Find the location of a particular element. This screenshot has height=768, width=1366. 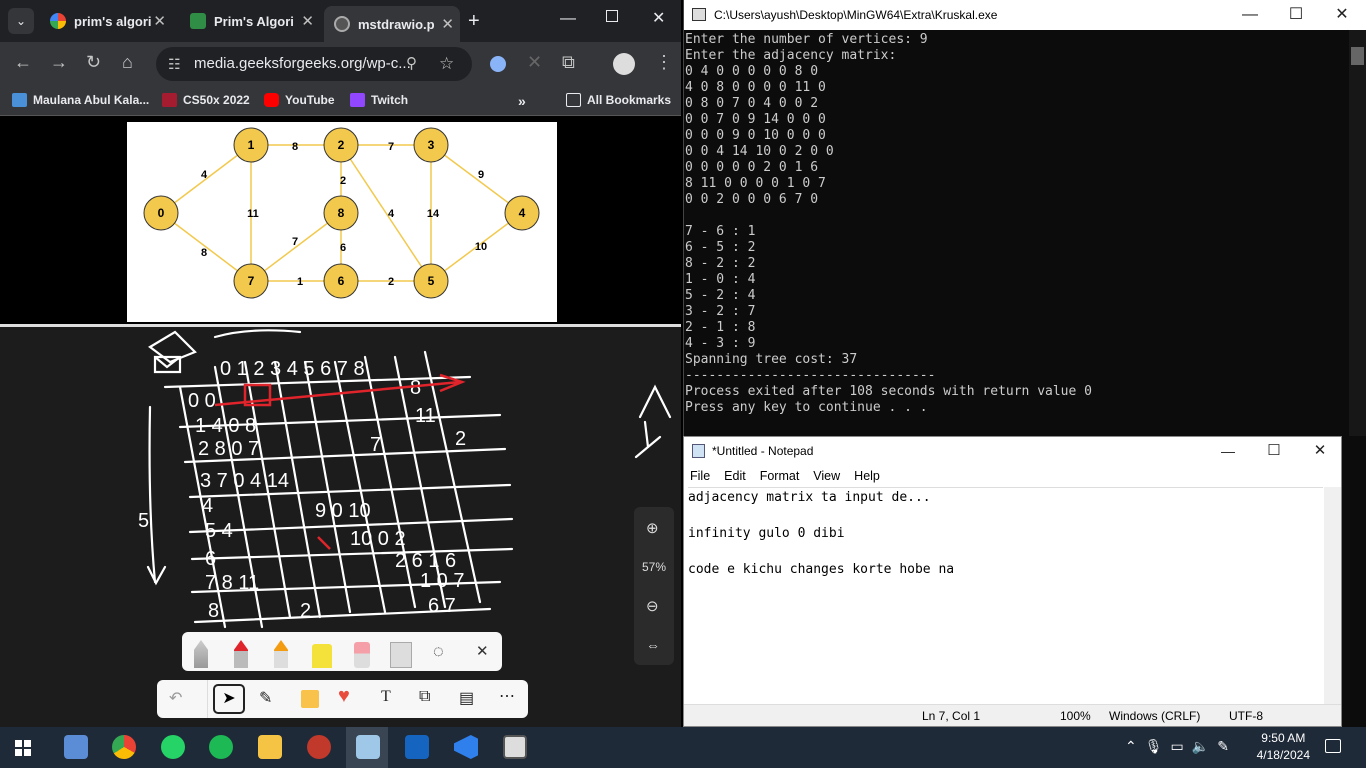

highlighter-icon is located at coordinates (322, 656).